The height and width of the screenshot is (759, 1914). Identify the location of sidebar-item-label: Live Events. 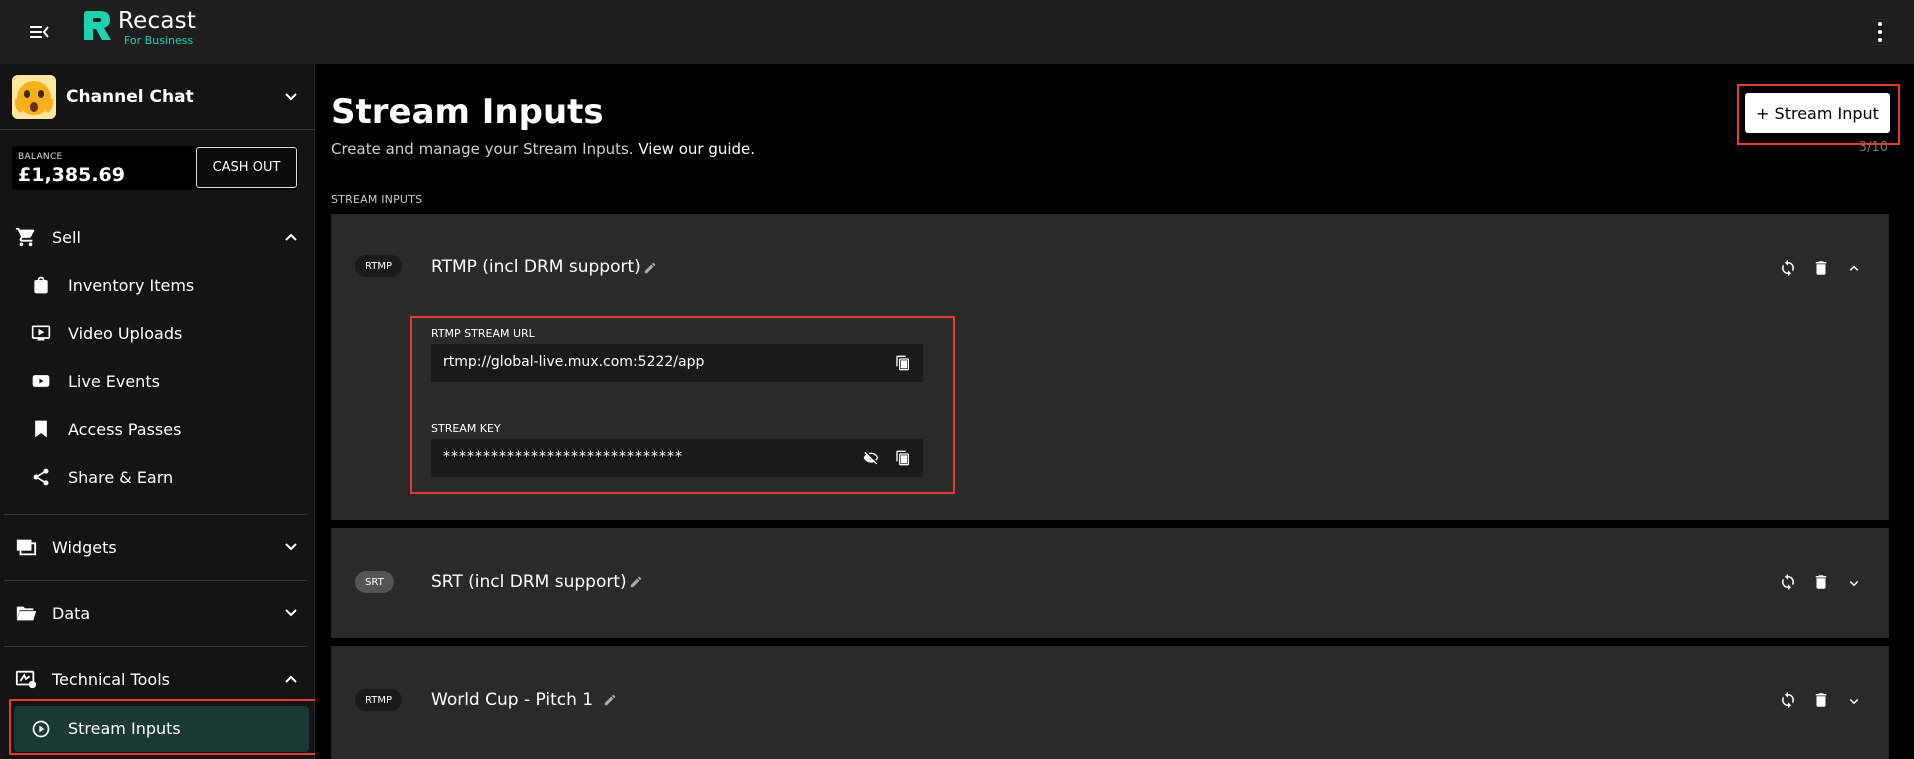
(114, 381).